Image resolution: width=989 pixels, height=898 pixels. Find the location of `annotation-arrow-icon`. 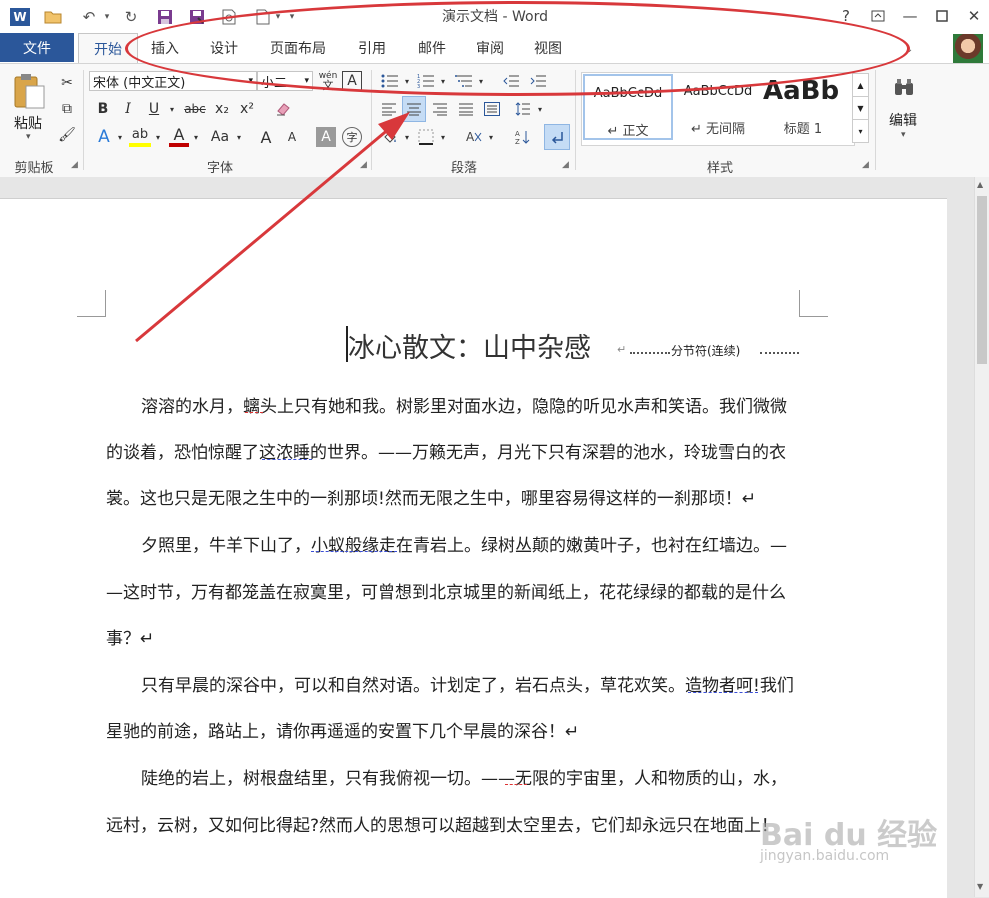

annotation-arrow-icon is located at coordinates (272, 227).